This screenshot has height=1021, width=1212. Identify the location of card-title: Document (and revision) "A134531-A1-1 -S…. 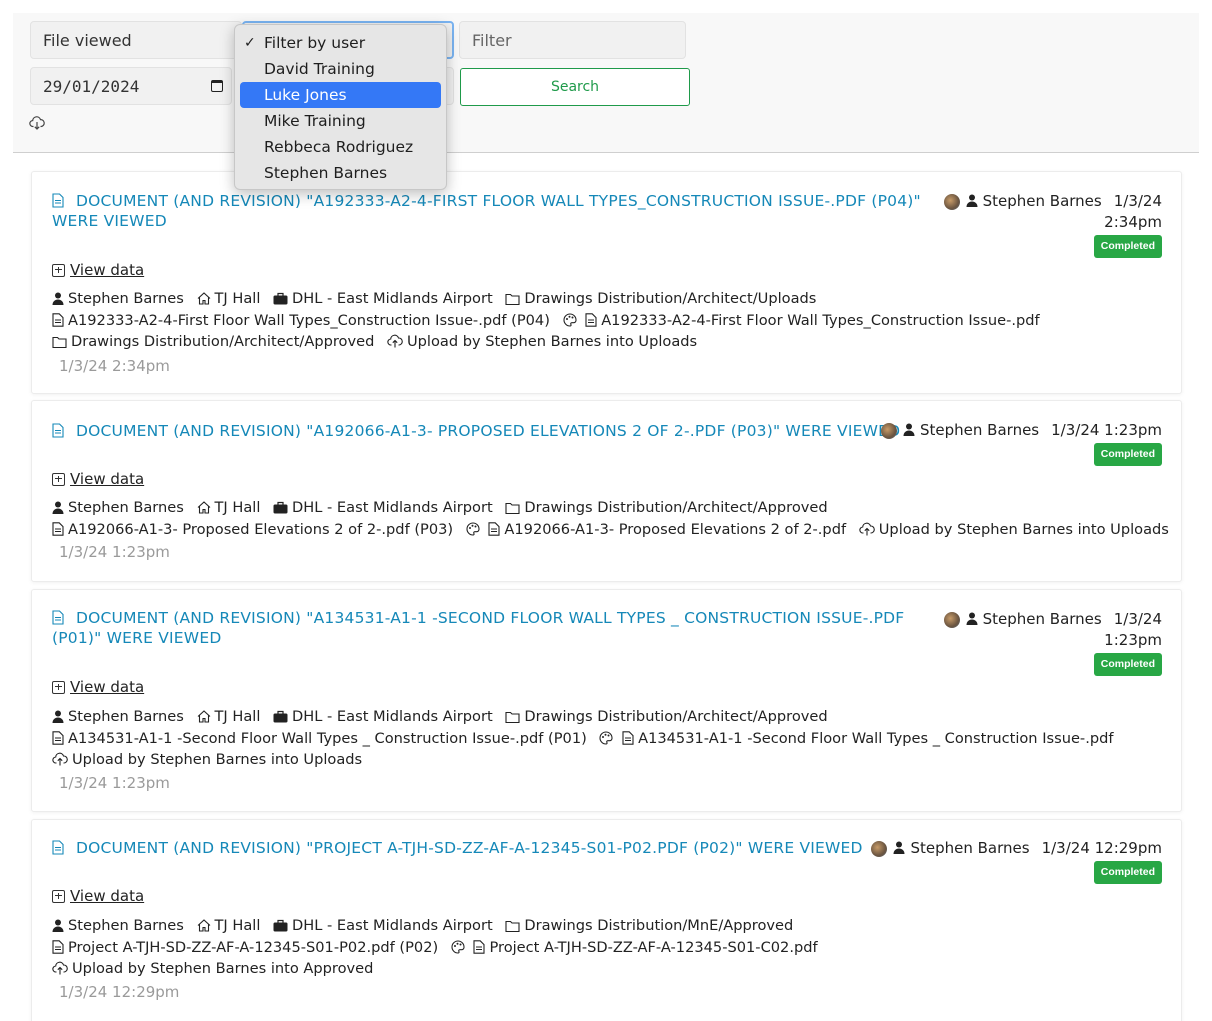
(487, 628).